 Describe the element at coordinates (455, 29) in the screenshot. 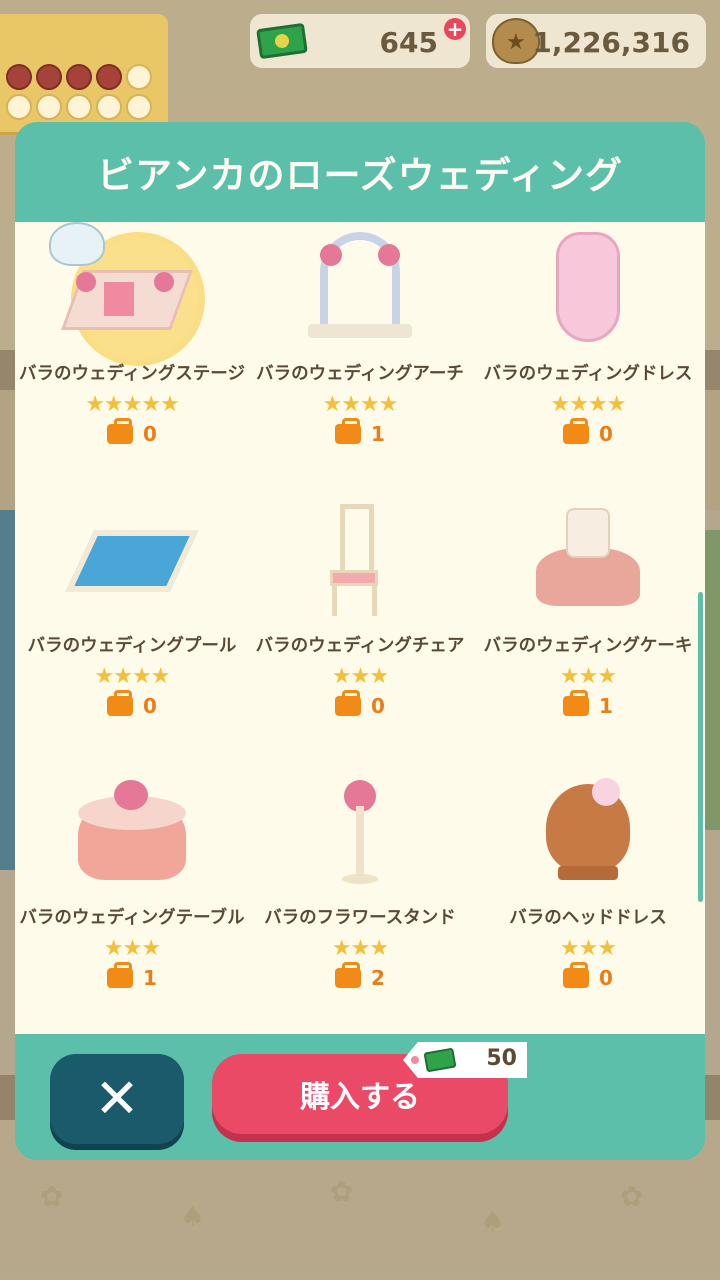

I see `plus-icon: +` at that location.